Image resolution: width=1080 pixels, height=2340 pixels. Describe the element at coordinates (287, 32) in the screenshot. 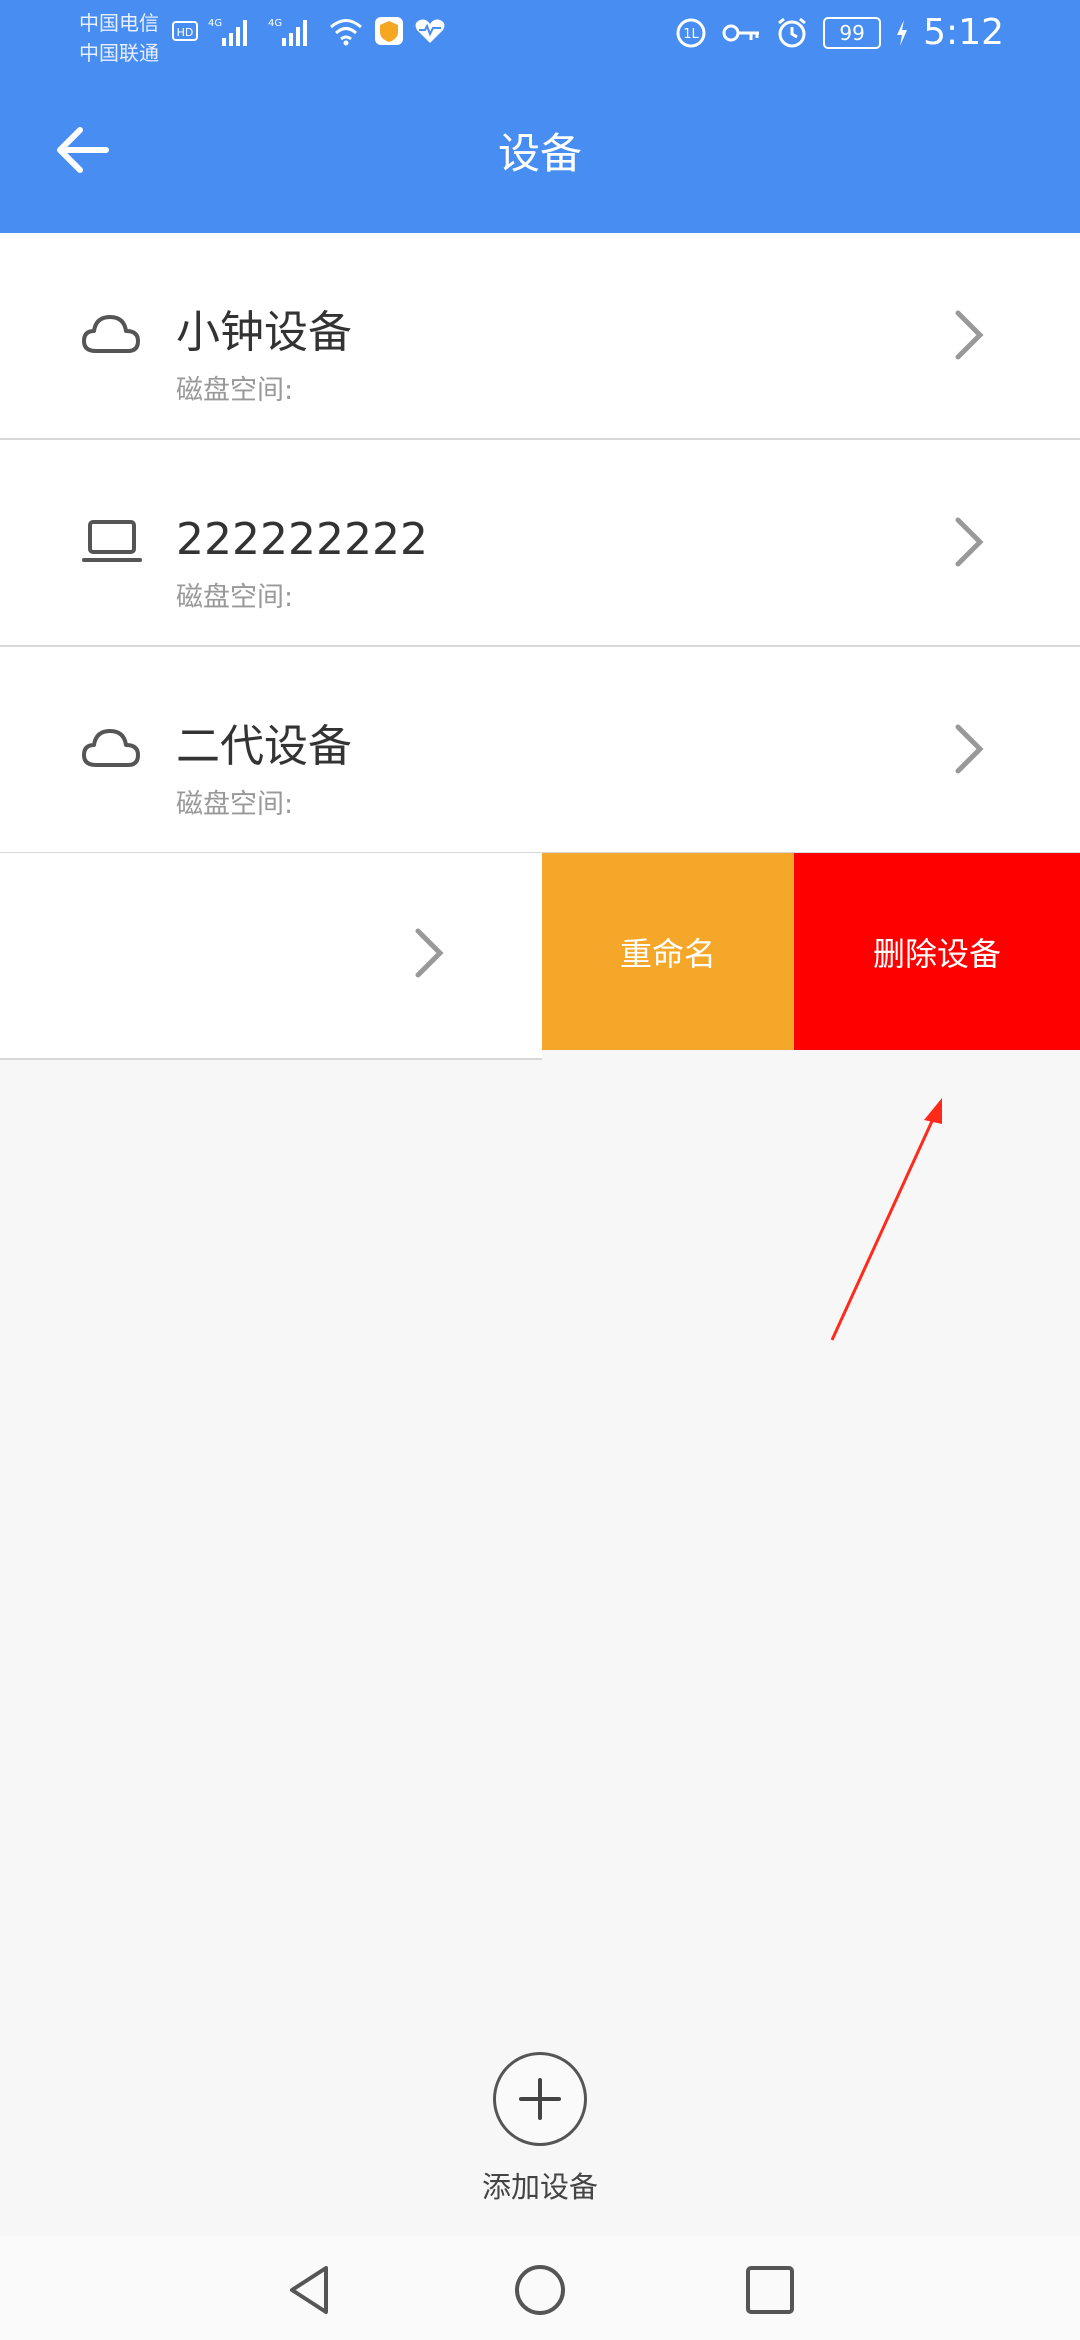

I see `signal-icon-2: 4G` at that location.